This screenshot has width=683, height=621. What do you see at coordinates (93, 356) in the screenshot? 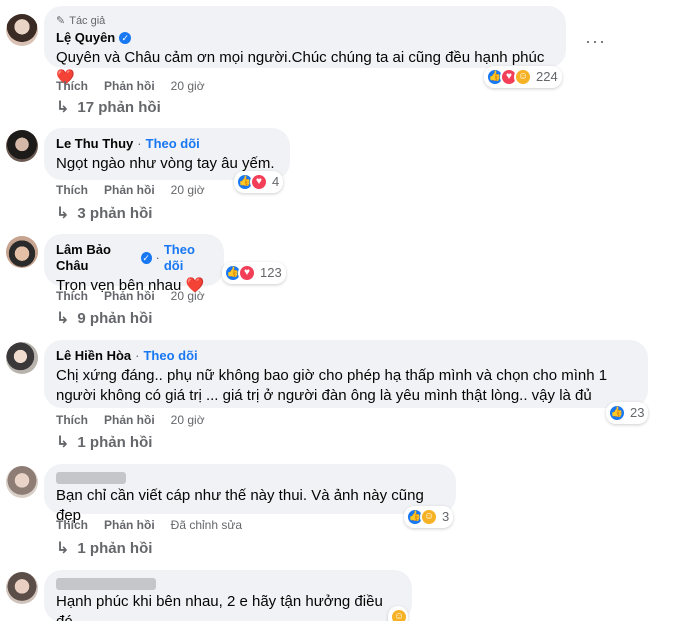
I see `comment-author: Lê Hiền Hòa` at bounding box center [93, 356].